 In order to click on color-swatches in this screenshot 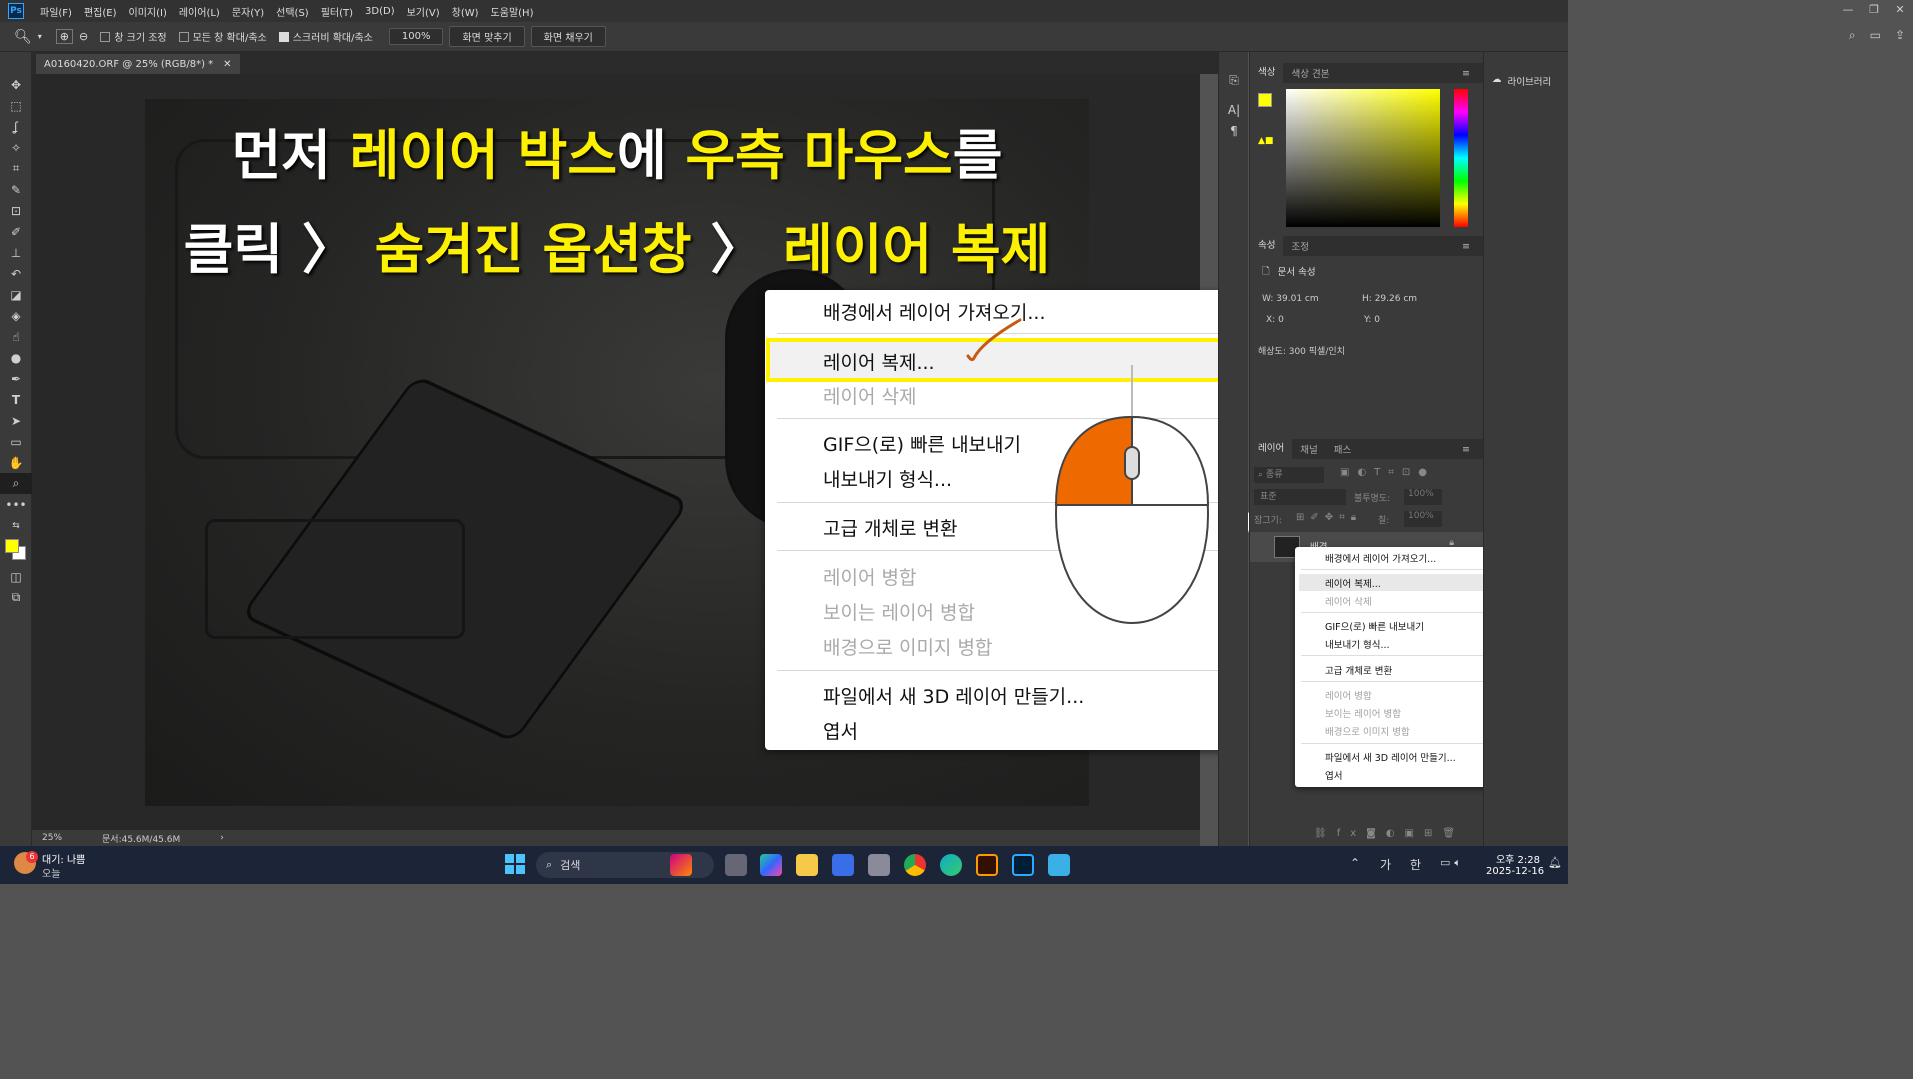, I will do `click(15, 551)`.